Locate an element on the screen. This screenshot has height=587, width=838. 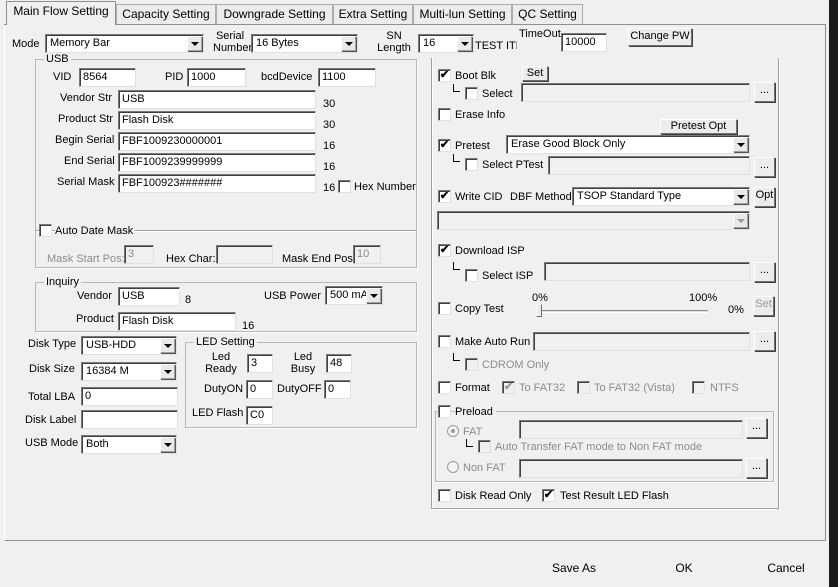
serial-number-select: 16 Bytes is located at coordinates (304, 43).